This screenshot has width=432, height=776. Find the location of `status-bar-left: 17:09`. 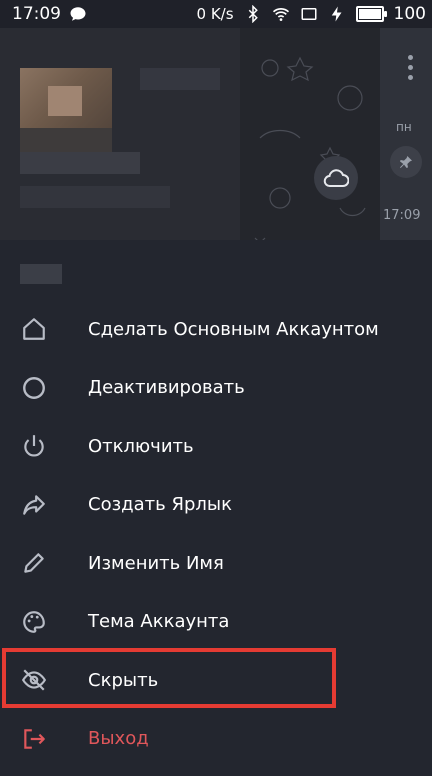

status-bar-left: 17:09 is located at coordinates (49, 14).